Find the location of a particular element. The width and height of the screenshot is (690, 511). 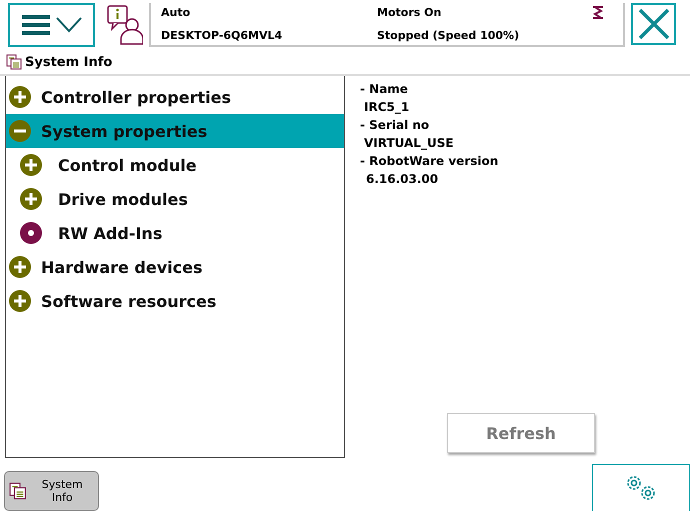

tree-item: Software resources is located at coordinates (175, 301).